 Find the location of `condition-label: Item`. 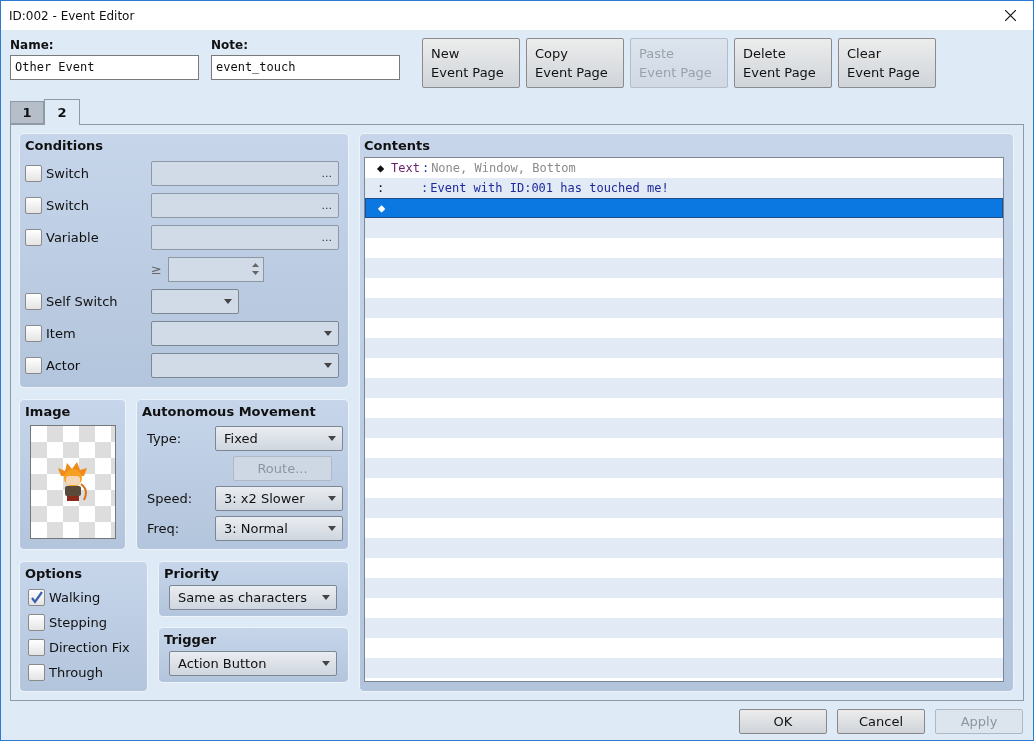

condition-label: Item is located at coordinates (61, 333).